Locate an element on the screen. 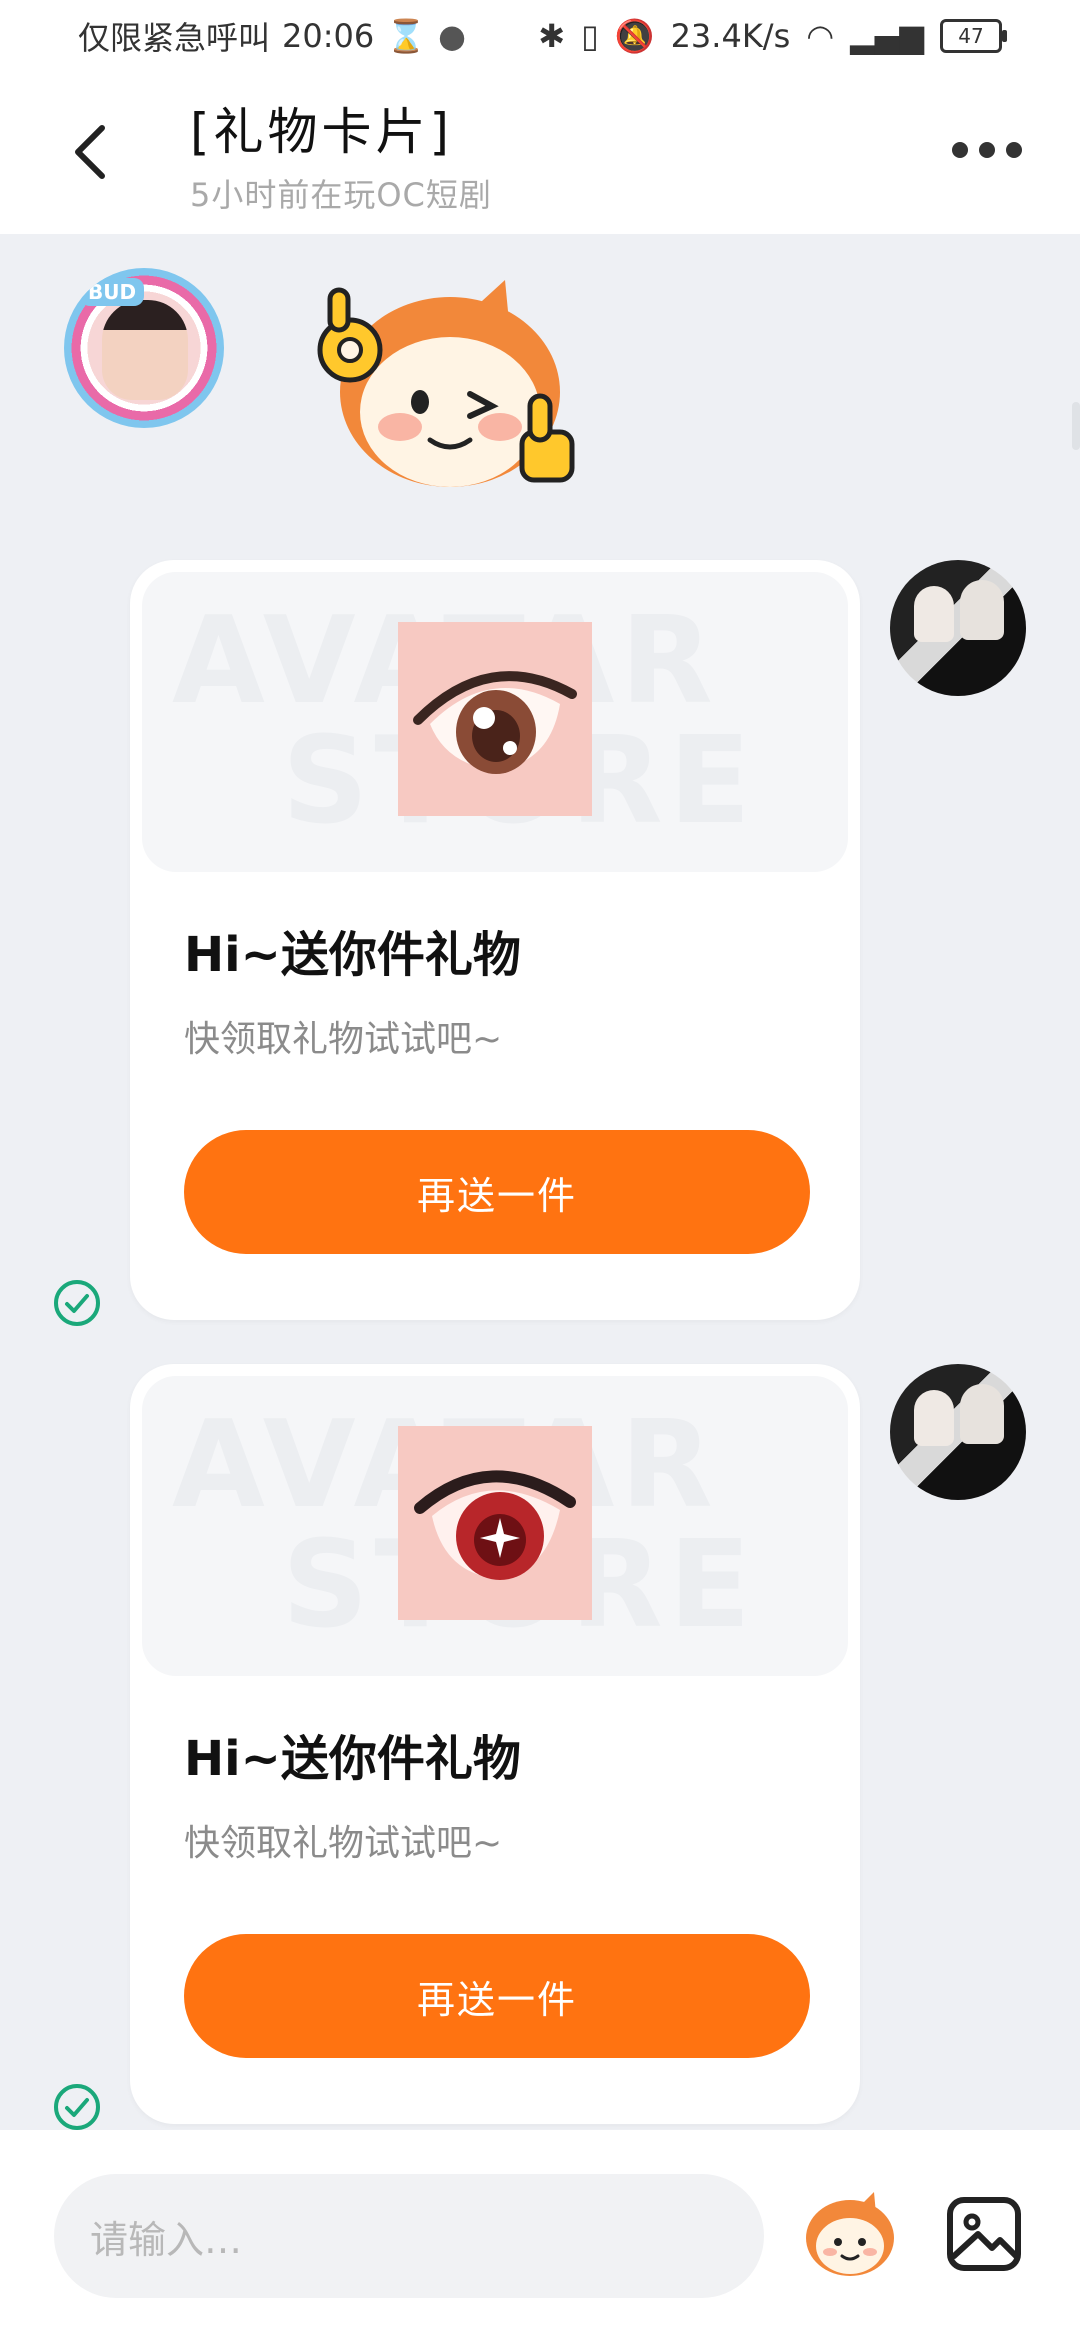  chat-header: [礼物卡片] 5小时前在玩OC短剧 is located at coordinates (540, 153).